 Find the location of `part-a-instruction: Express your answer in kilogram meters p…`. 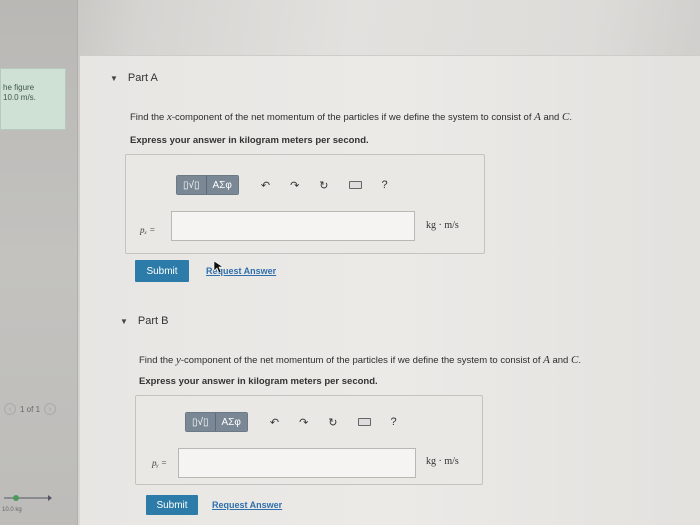

part-a-instruction: Express your answer in kilogram meters p… is located at coordinates (249, 140).